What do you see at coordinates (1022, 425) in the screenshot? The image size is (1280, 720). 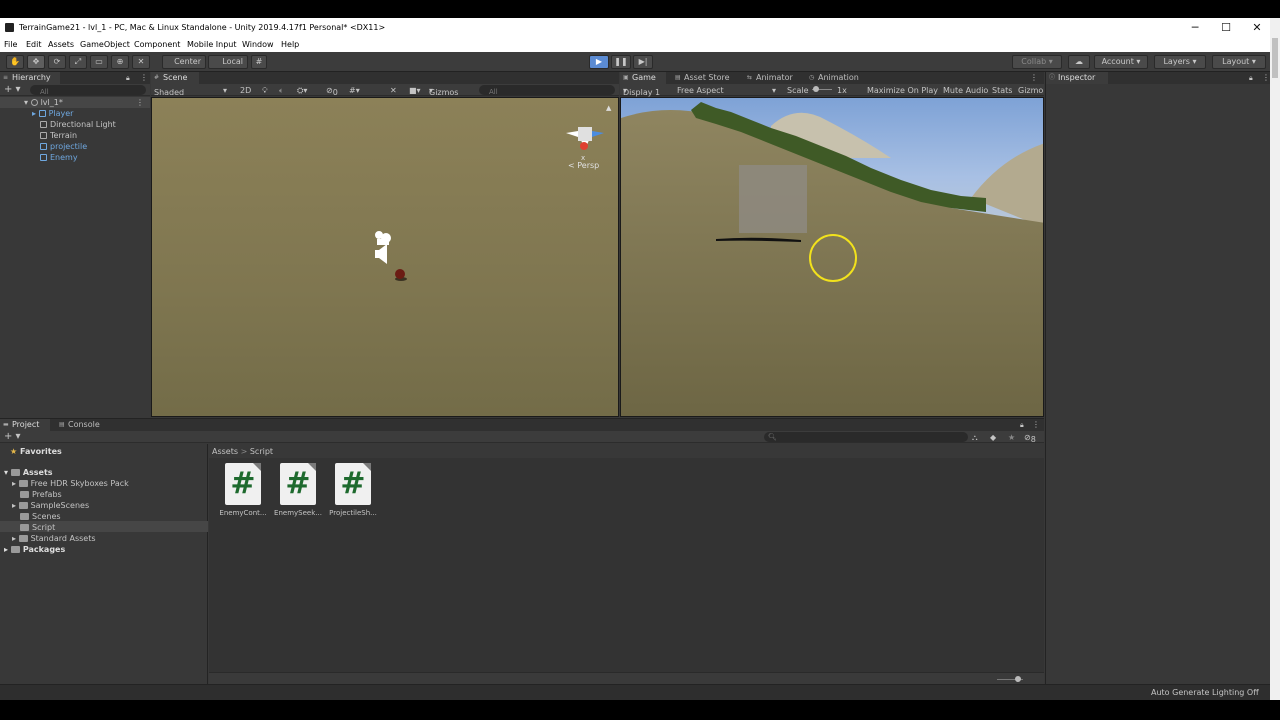 I see `project-lock-icon: 🔒︎` at bounding box center [1022, 425].